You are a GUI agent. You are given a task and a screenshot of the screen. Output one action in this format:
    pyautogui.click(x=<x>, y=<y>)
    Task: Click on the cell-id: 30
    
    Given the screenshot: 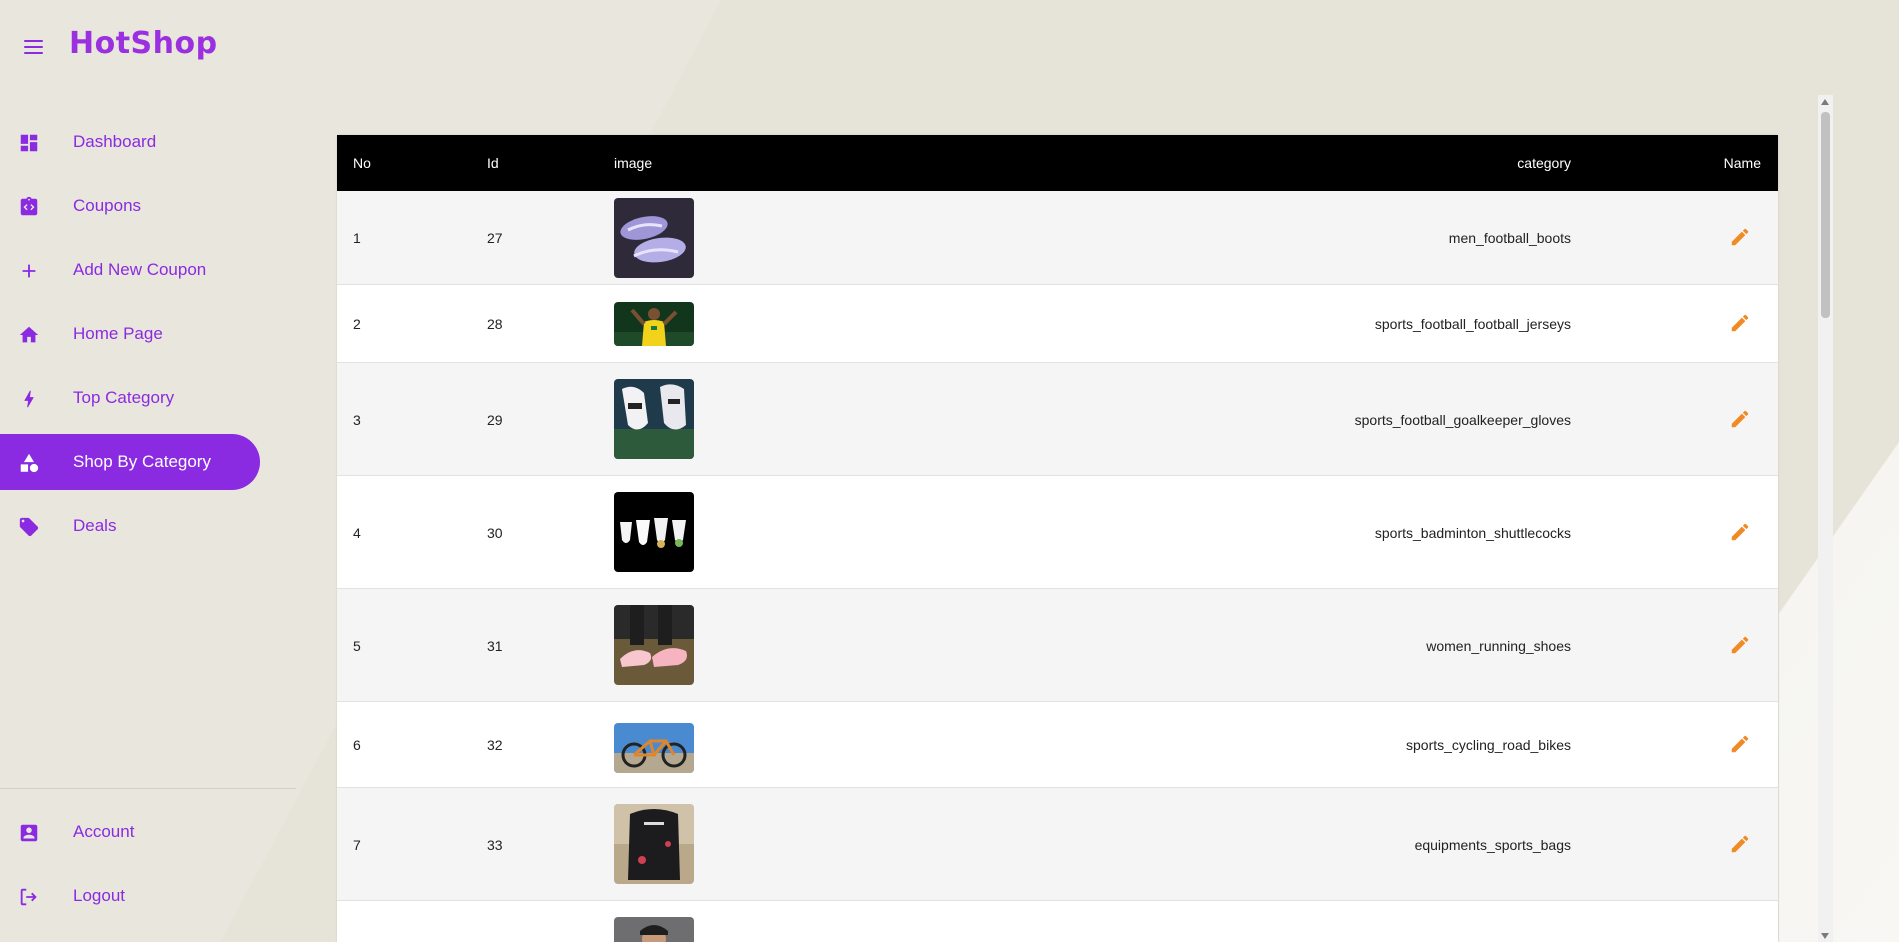 What is the action you would take?
    pyautogui.click(x=495, y=533)
    